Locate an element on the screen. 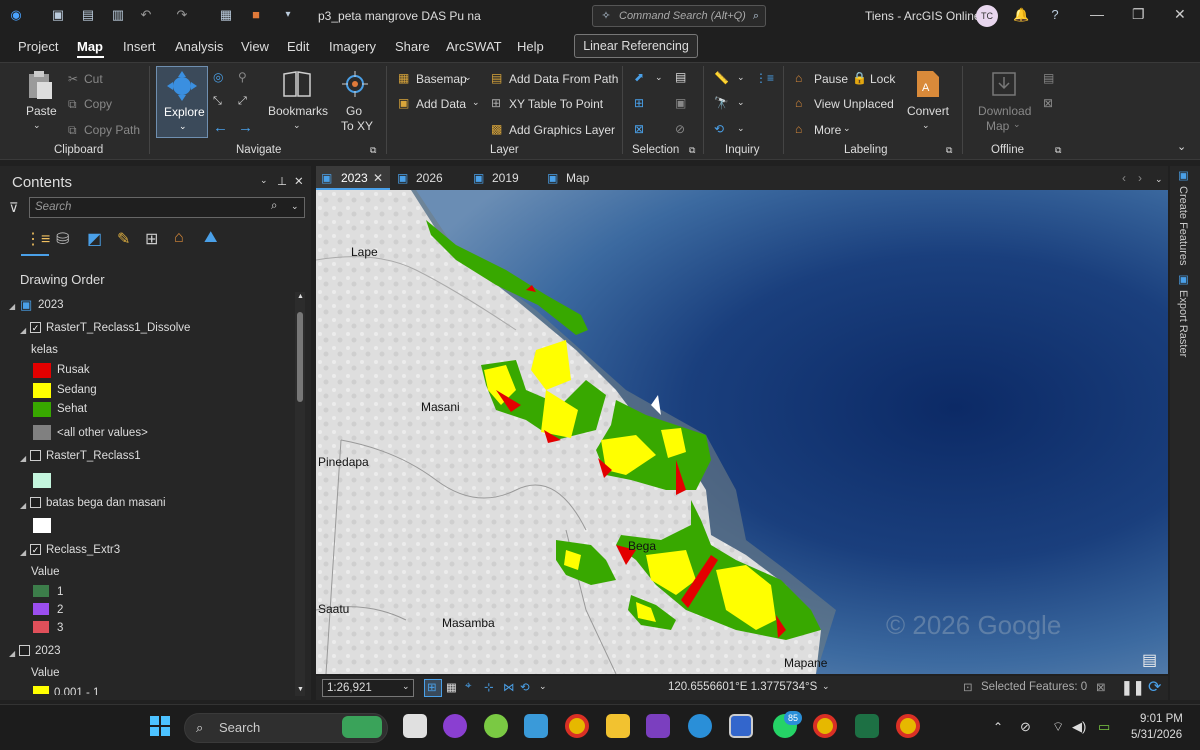  chrome-icon is located at coordinates (577, 726).